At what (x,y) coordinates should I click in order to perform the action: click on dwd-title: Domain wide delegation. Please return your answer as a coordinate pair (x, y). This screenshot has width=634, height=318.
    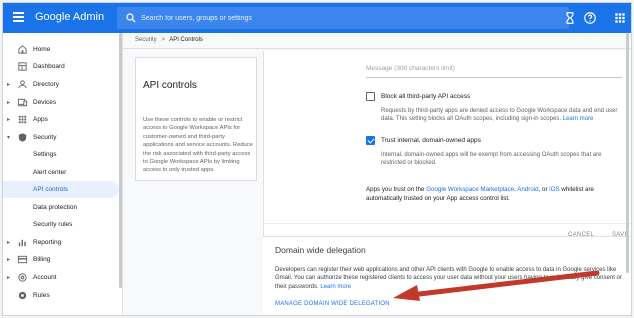
    Looking at the image, I should click on (320, 250).